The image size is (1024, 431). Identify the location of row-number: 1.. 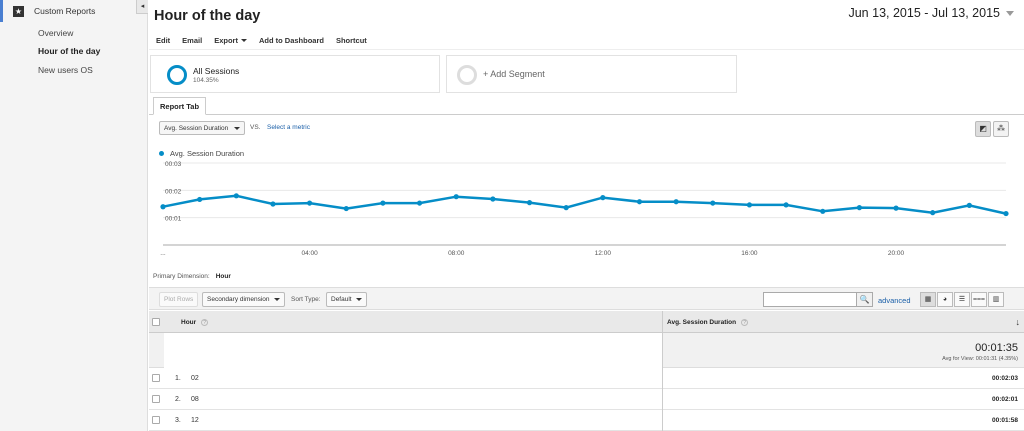
(178, 378).